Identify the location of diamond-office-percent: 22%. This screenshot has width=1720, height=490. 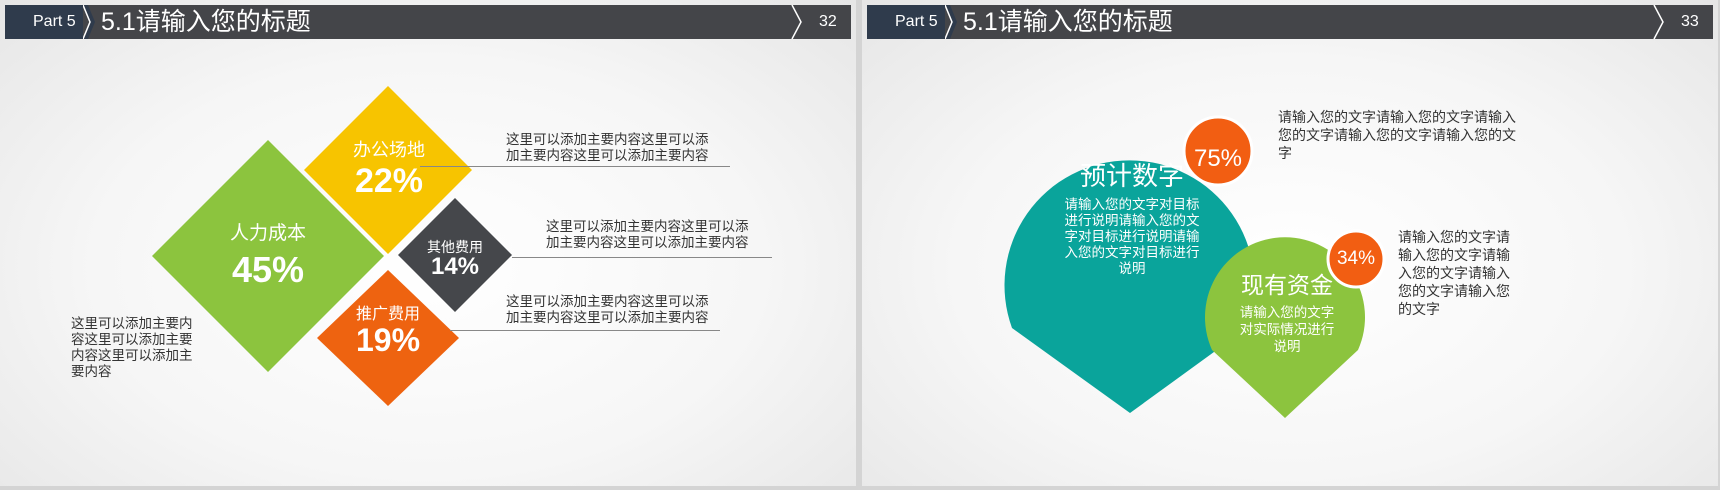
(389, 181).